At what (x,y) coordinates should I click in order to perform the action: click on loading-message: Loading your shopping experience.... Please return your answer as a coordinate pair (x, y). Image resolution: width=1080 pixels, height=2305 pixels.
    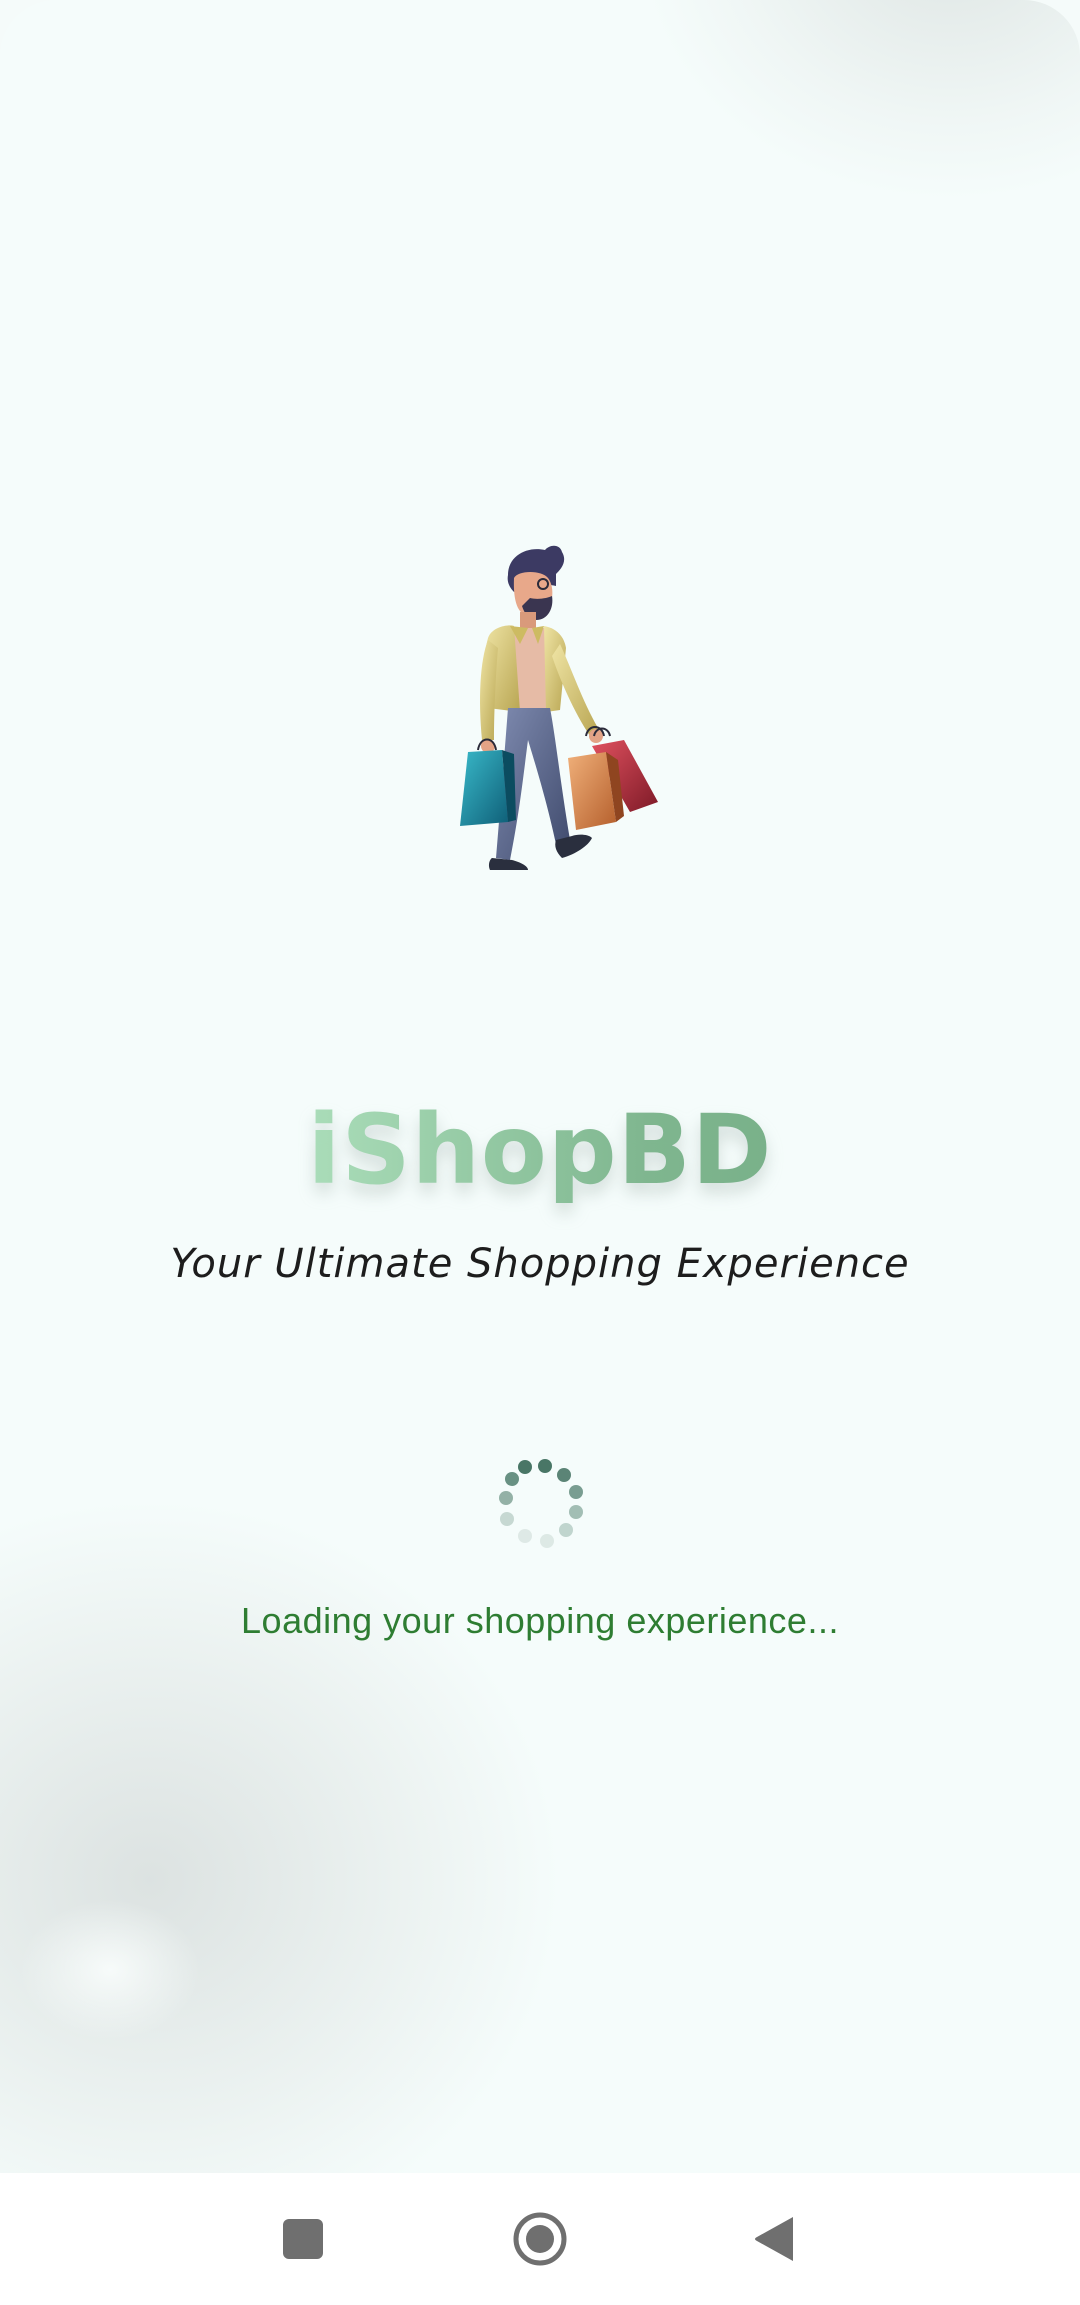
    Looking at the image, I should click on (540, 1620).